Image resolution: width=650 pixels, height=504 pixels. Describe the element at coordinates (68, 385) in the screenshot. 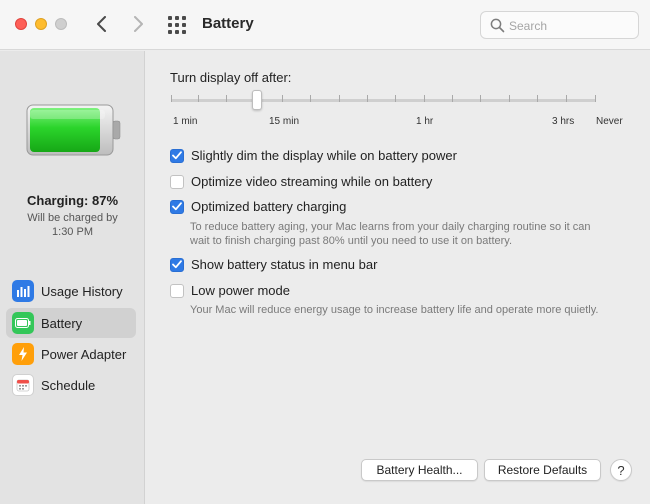

I see `sidebar-item-label: Schedule` at that location.